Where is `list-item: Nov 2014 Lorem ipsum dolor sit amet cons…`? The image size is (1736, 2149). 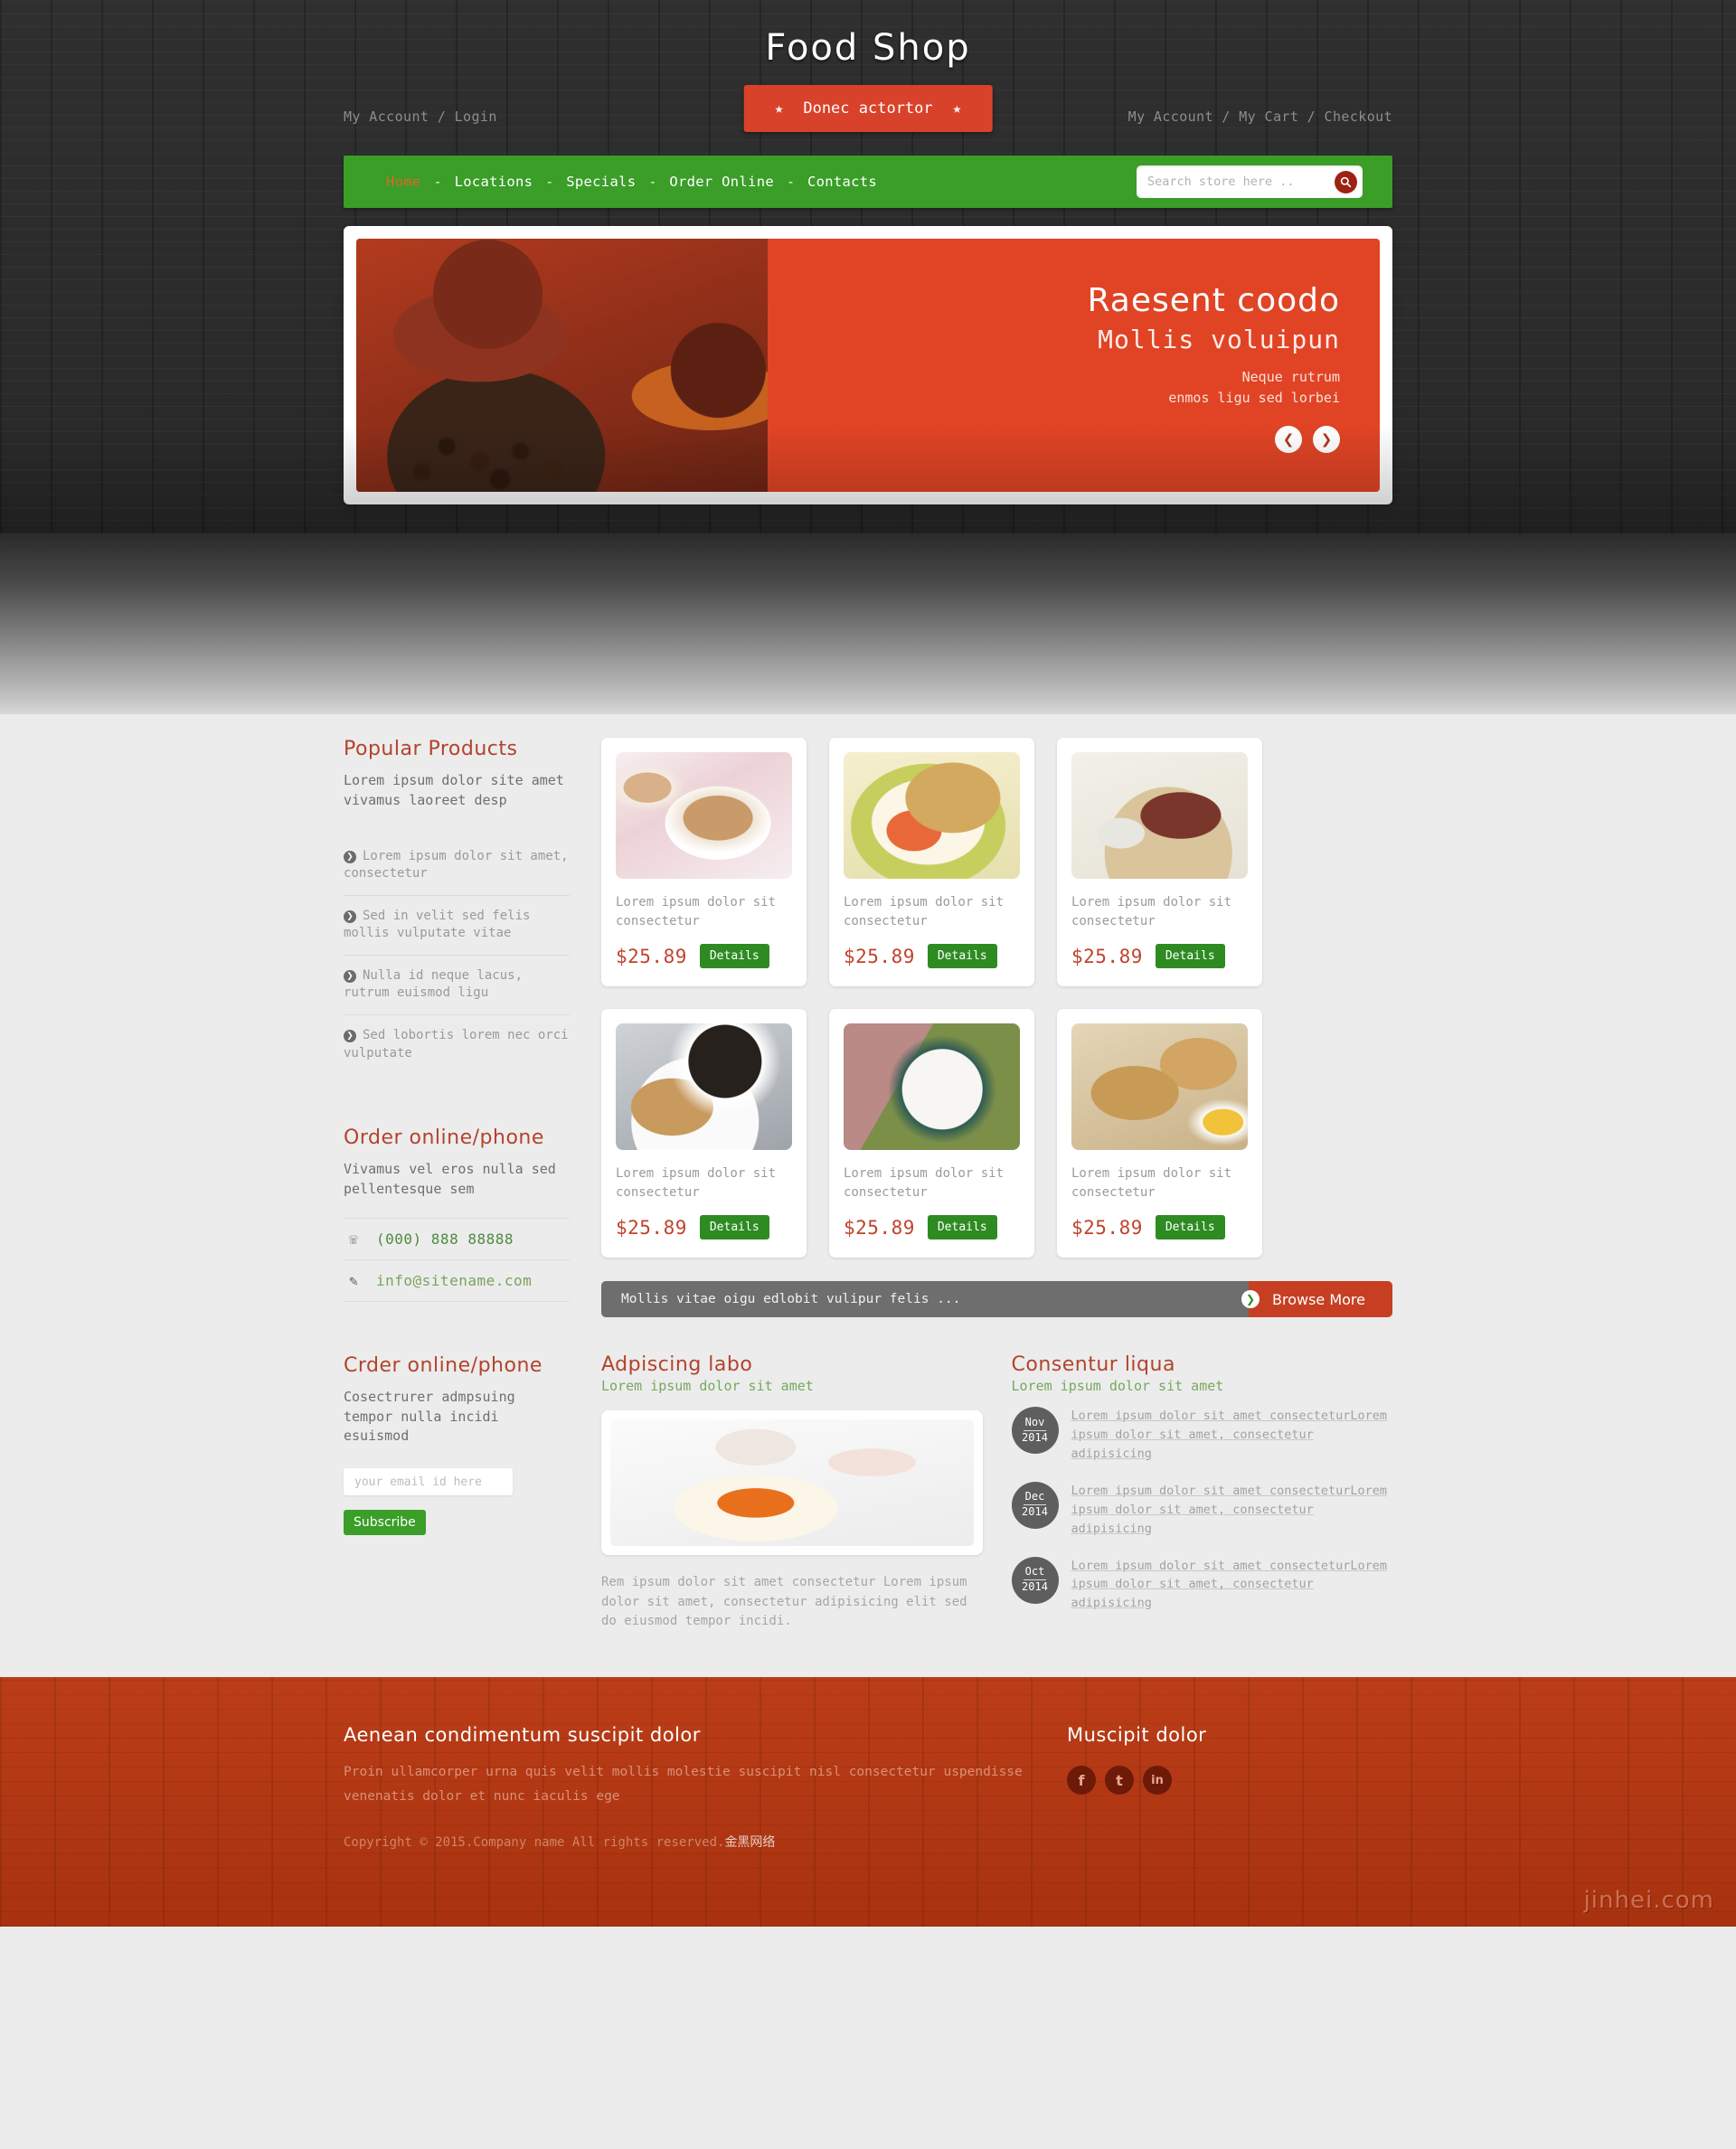
list-item: Nov 2014 Lorem ipsum dolor sit amet cons… is located at coordinates (1202, 1436).